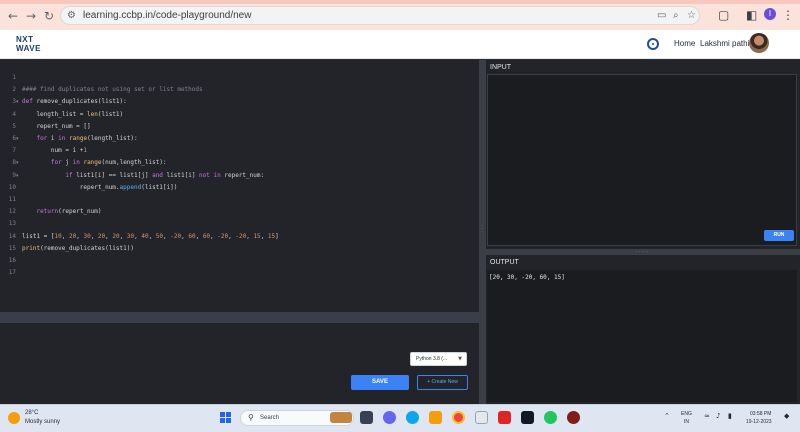 This screenshot has width=800, height=432. I want to click on cast-icon: ▭, so click(661, 15).